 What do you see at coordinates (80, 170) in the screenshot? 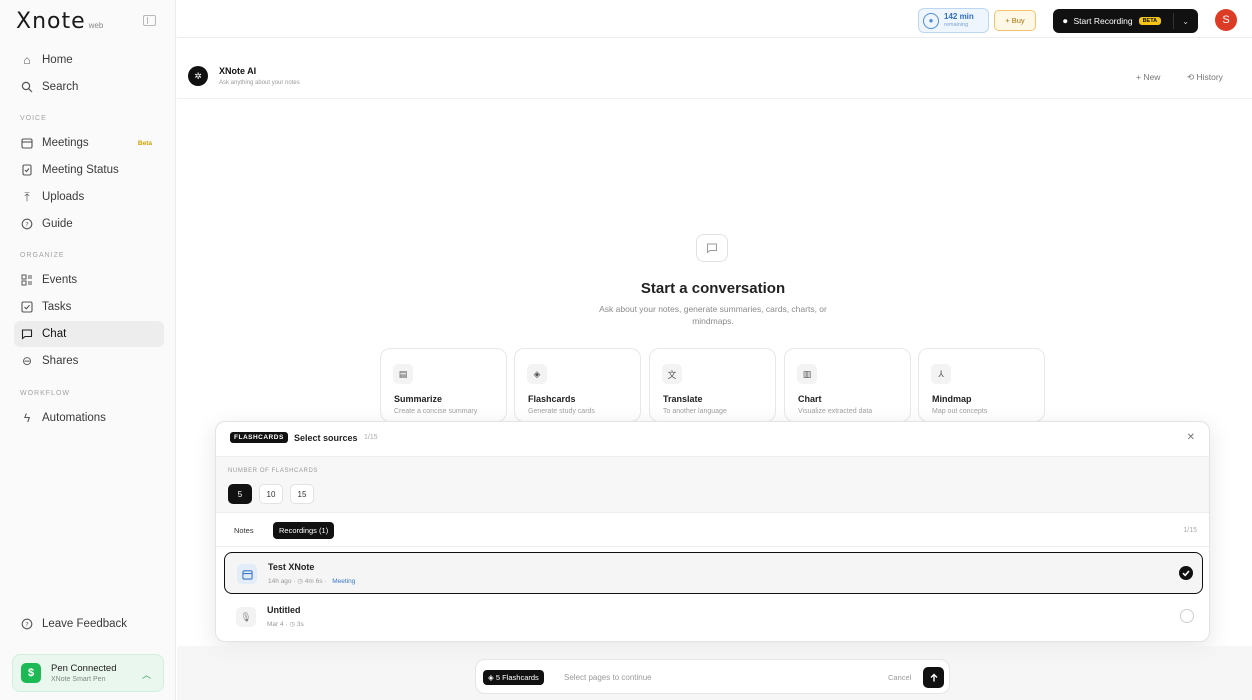
I see `sidebar-item-label: Meeting Status` at bounding box center [80, 170].